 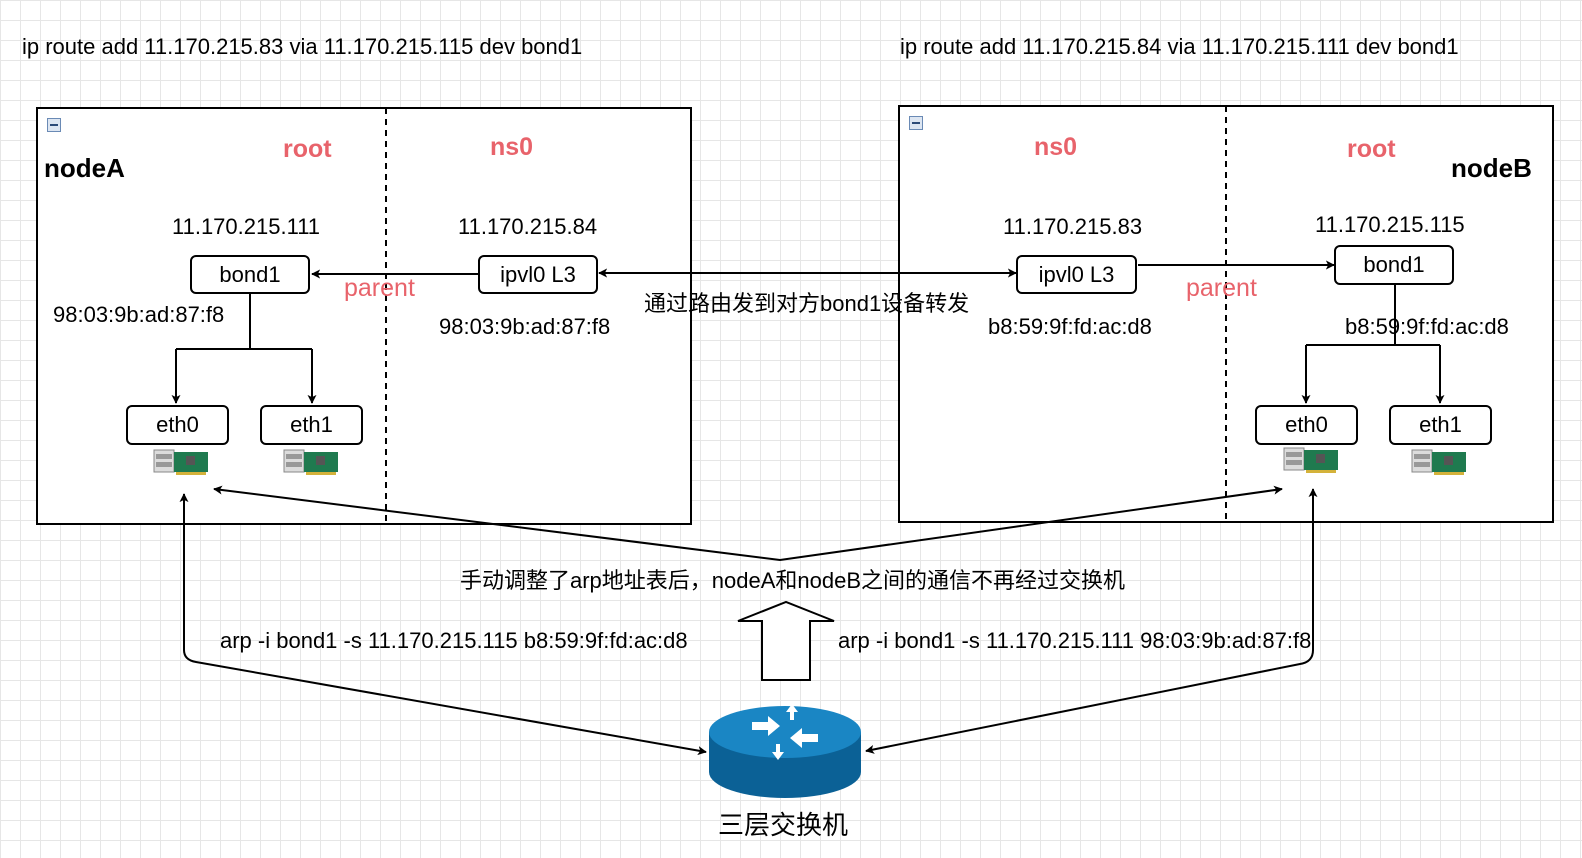 I want to click on node-b-name: nodeB, so click(x=1491, y=168).